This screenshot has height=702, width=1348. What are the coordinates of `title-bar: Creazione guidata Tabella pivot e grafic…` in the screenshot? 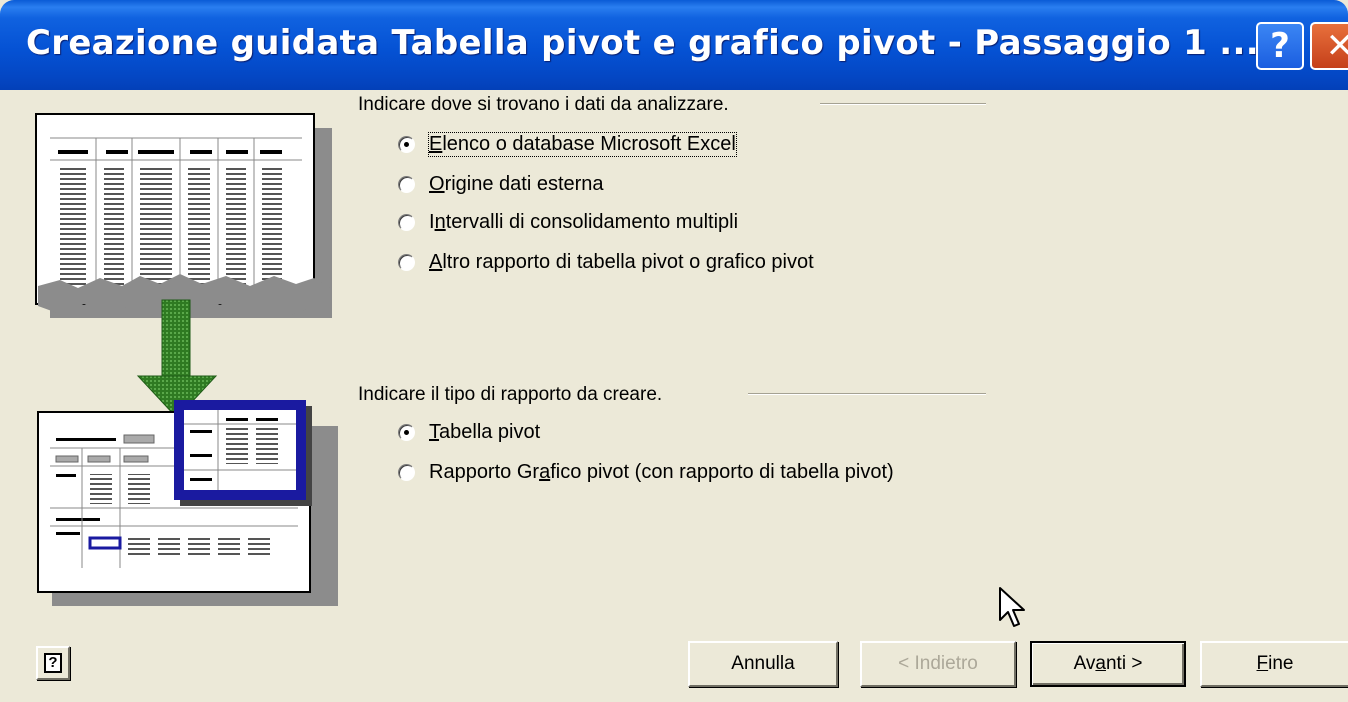 It's located at (674, 45).